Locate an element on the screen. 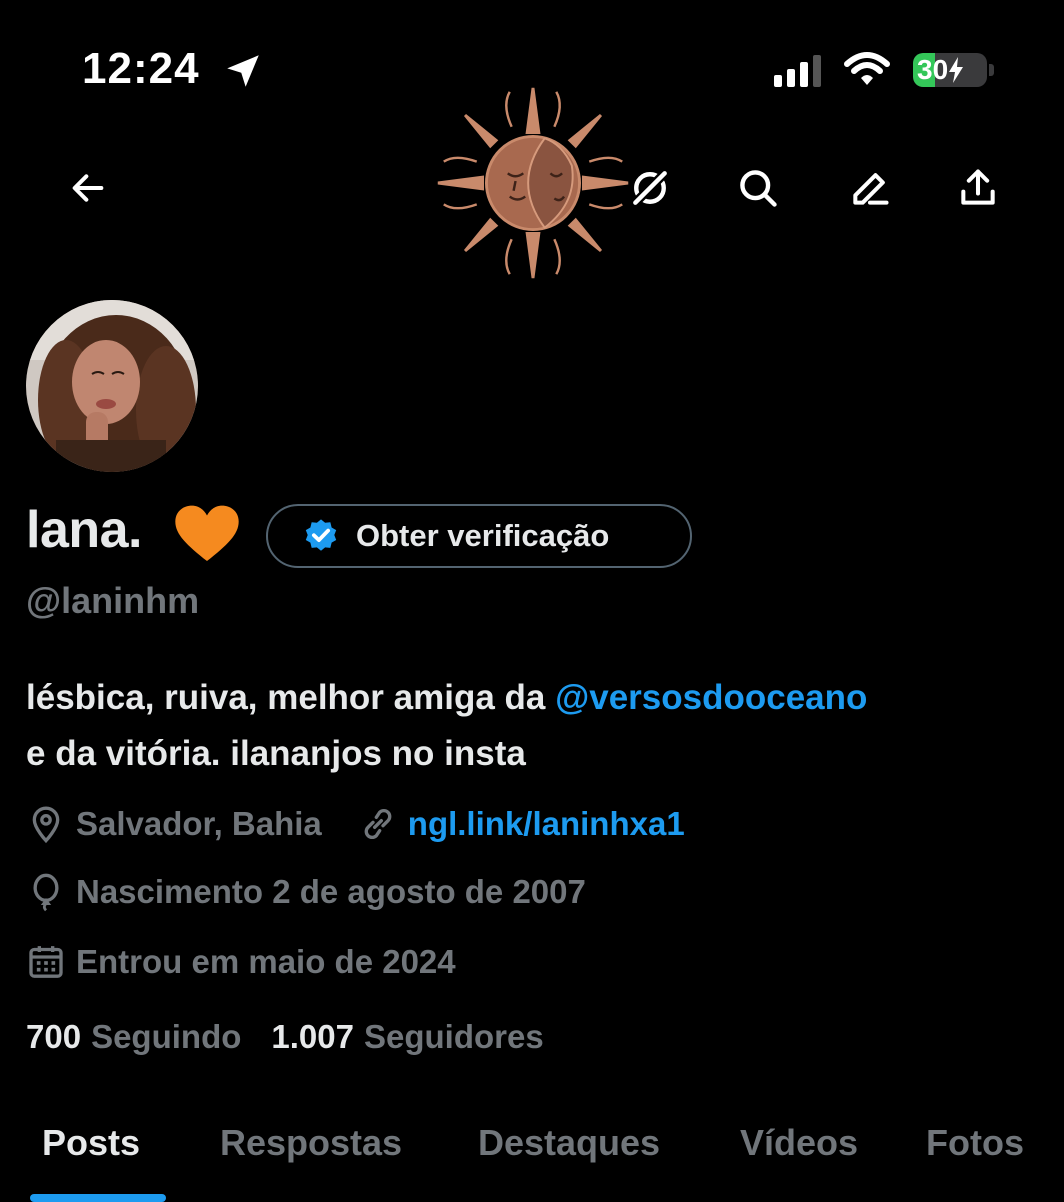 The width and height of the screenshot is (1064, 1202). profile-tabs: Posts Respostas Destaques Vídeos Fotos is located at coordinates (532, 1160).